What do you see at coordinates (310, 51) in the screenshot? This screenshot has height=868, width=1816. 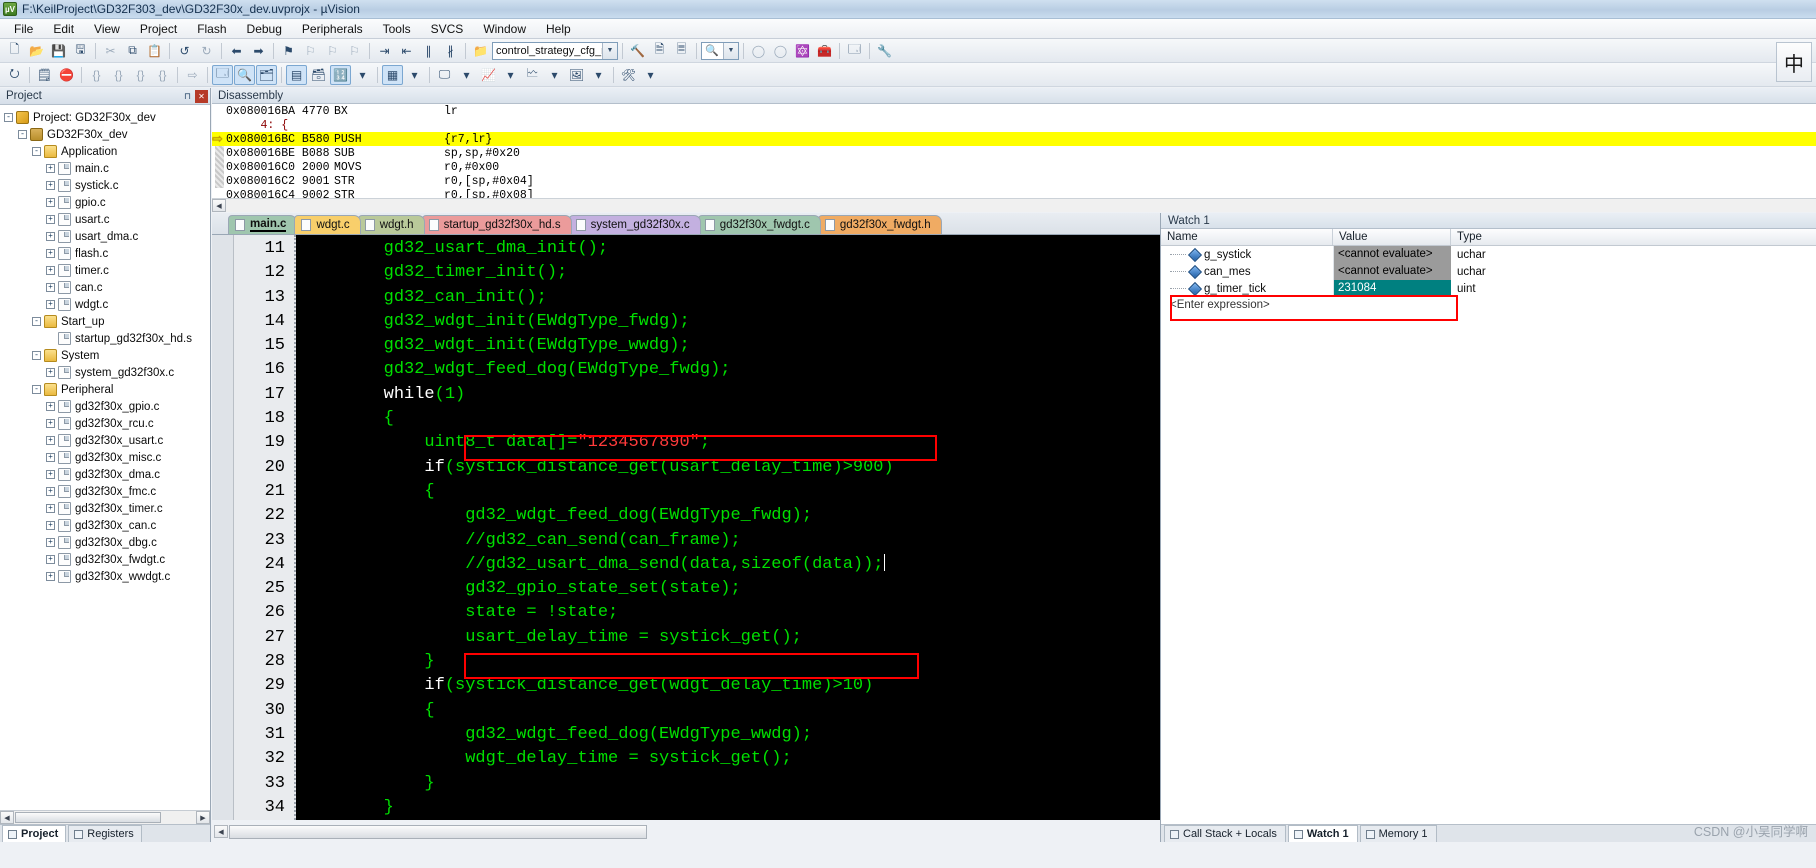 I see `bookmark-next-icon: ⚐` at bounding box center [310, 51].